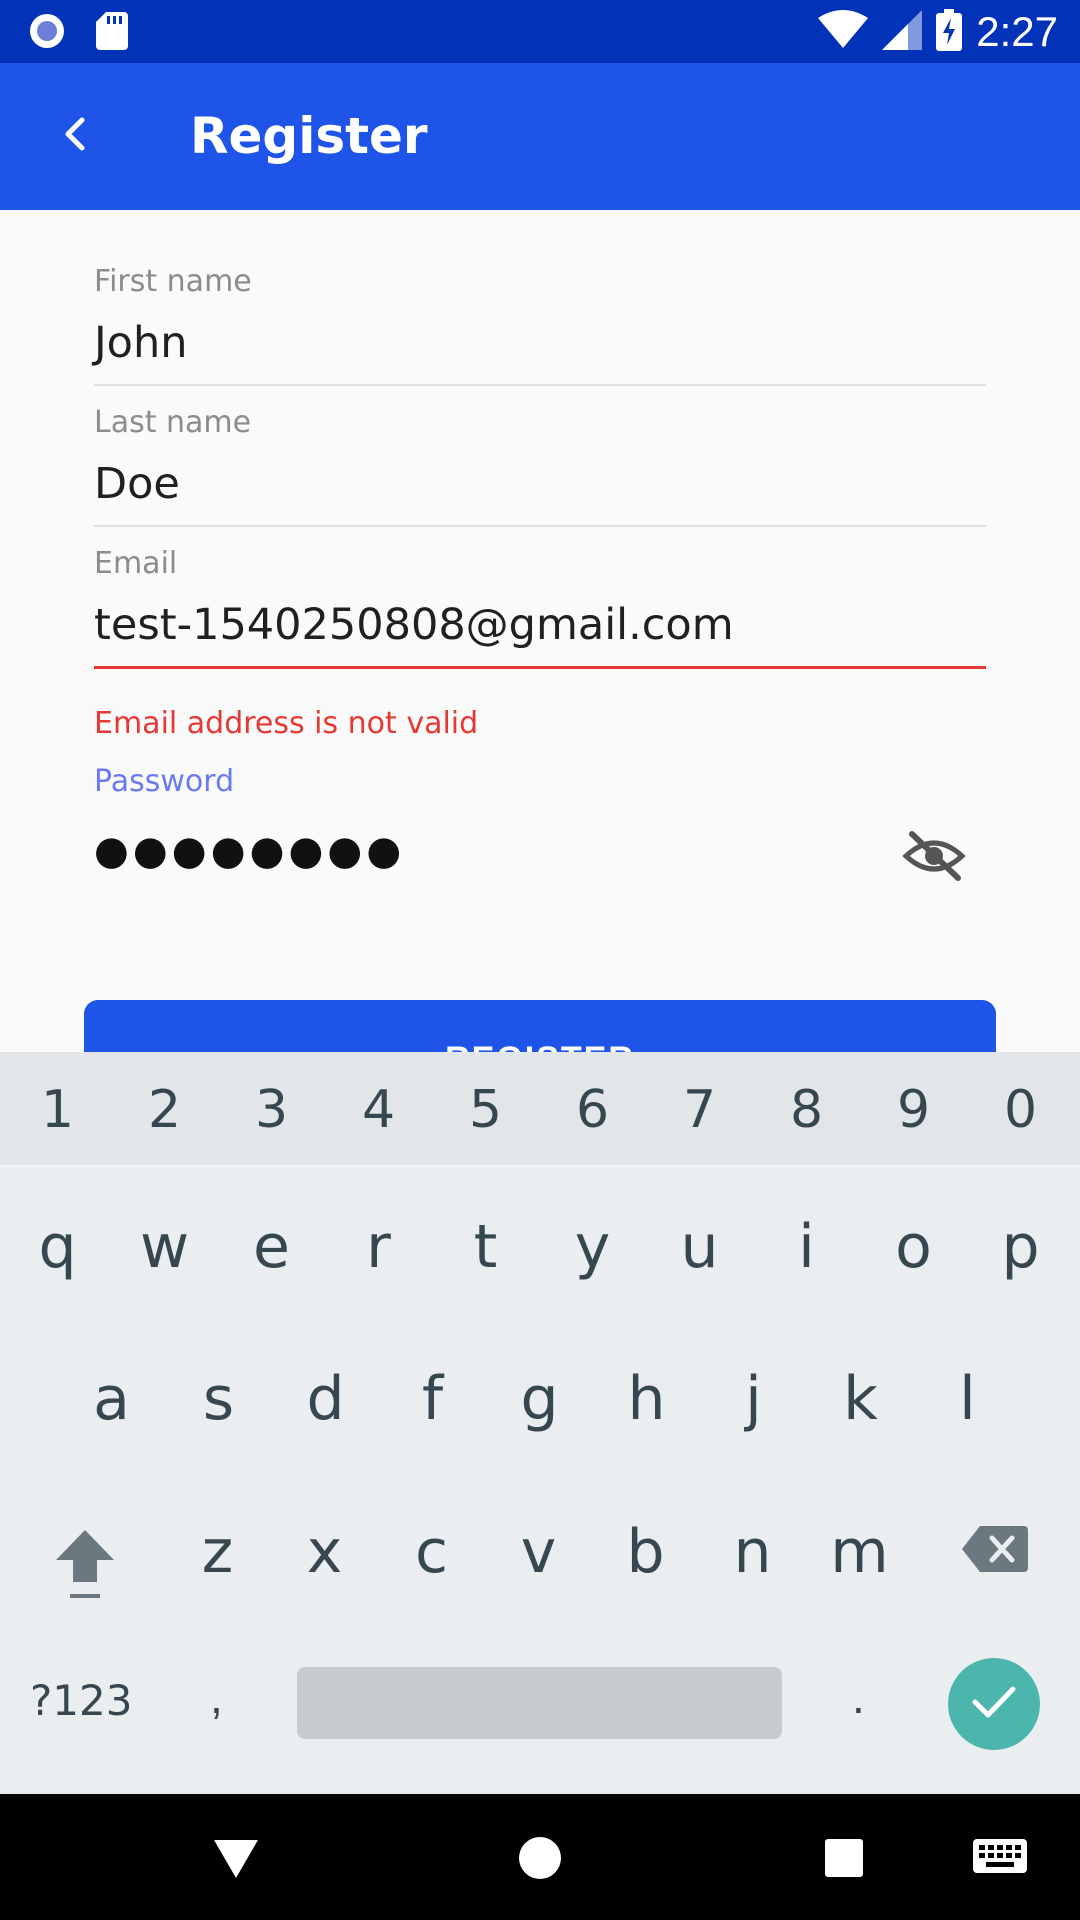  Describe the element at coordinates (47, 33) in the screenshot. I see `record-icon` at that location.